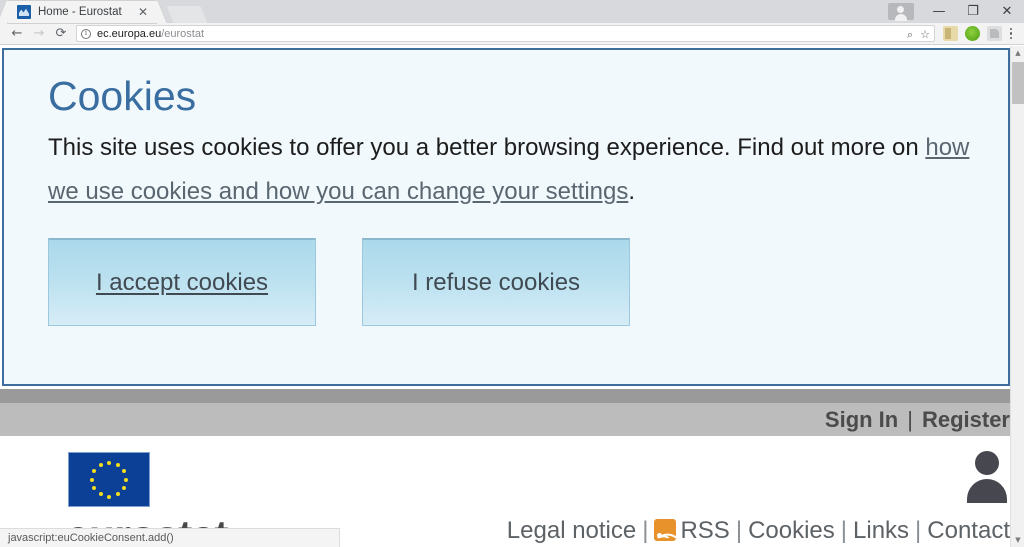  I want to click on footer-link-contact: Contact, so click(968, 530).